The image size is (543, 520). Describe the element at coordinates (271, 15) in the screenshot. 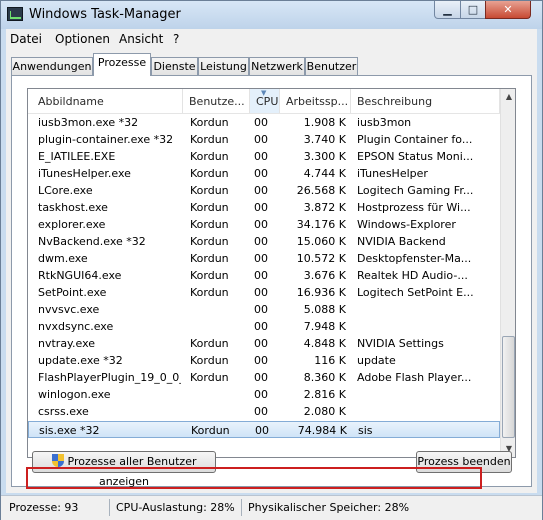

I see `title-bar: Windows Task-Manager ▁ □ ✕` at that location.